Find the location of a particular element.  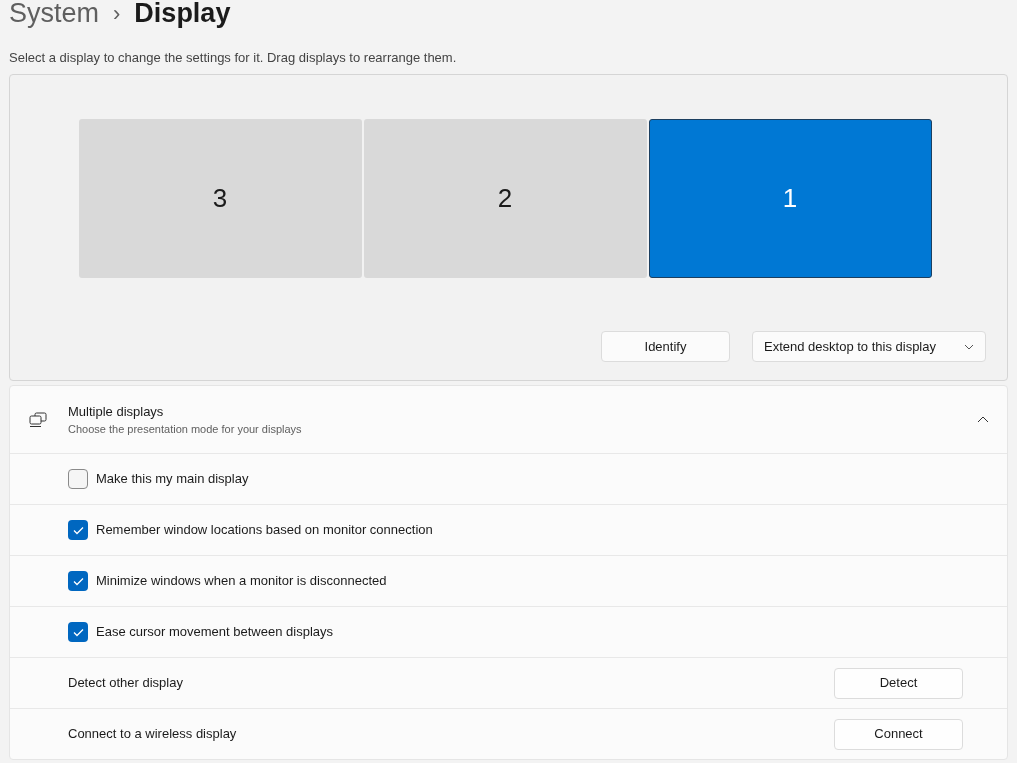

checkbox-label: Ease cursor movement between displays is located at coordinates (214, 632).